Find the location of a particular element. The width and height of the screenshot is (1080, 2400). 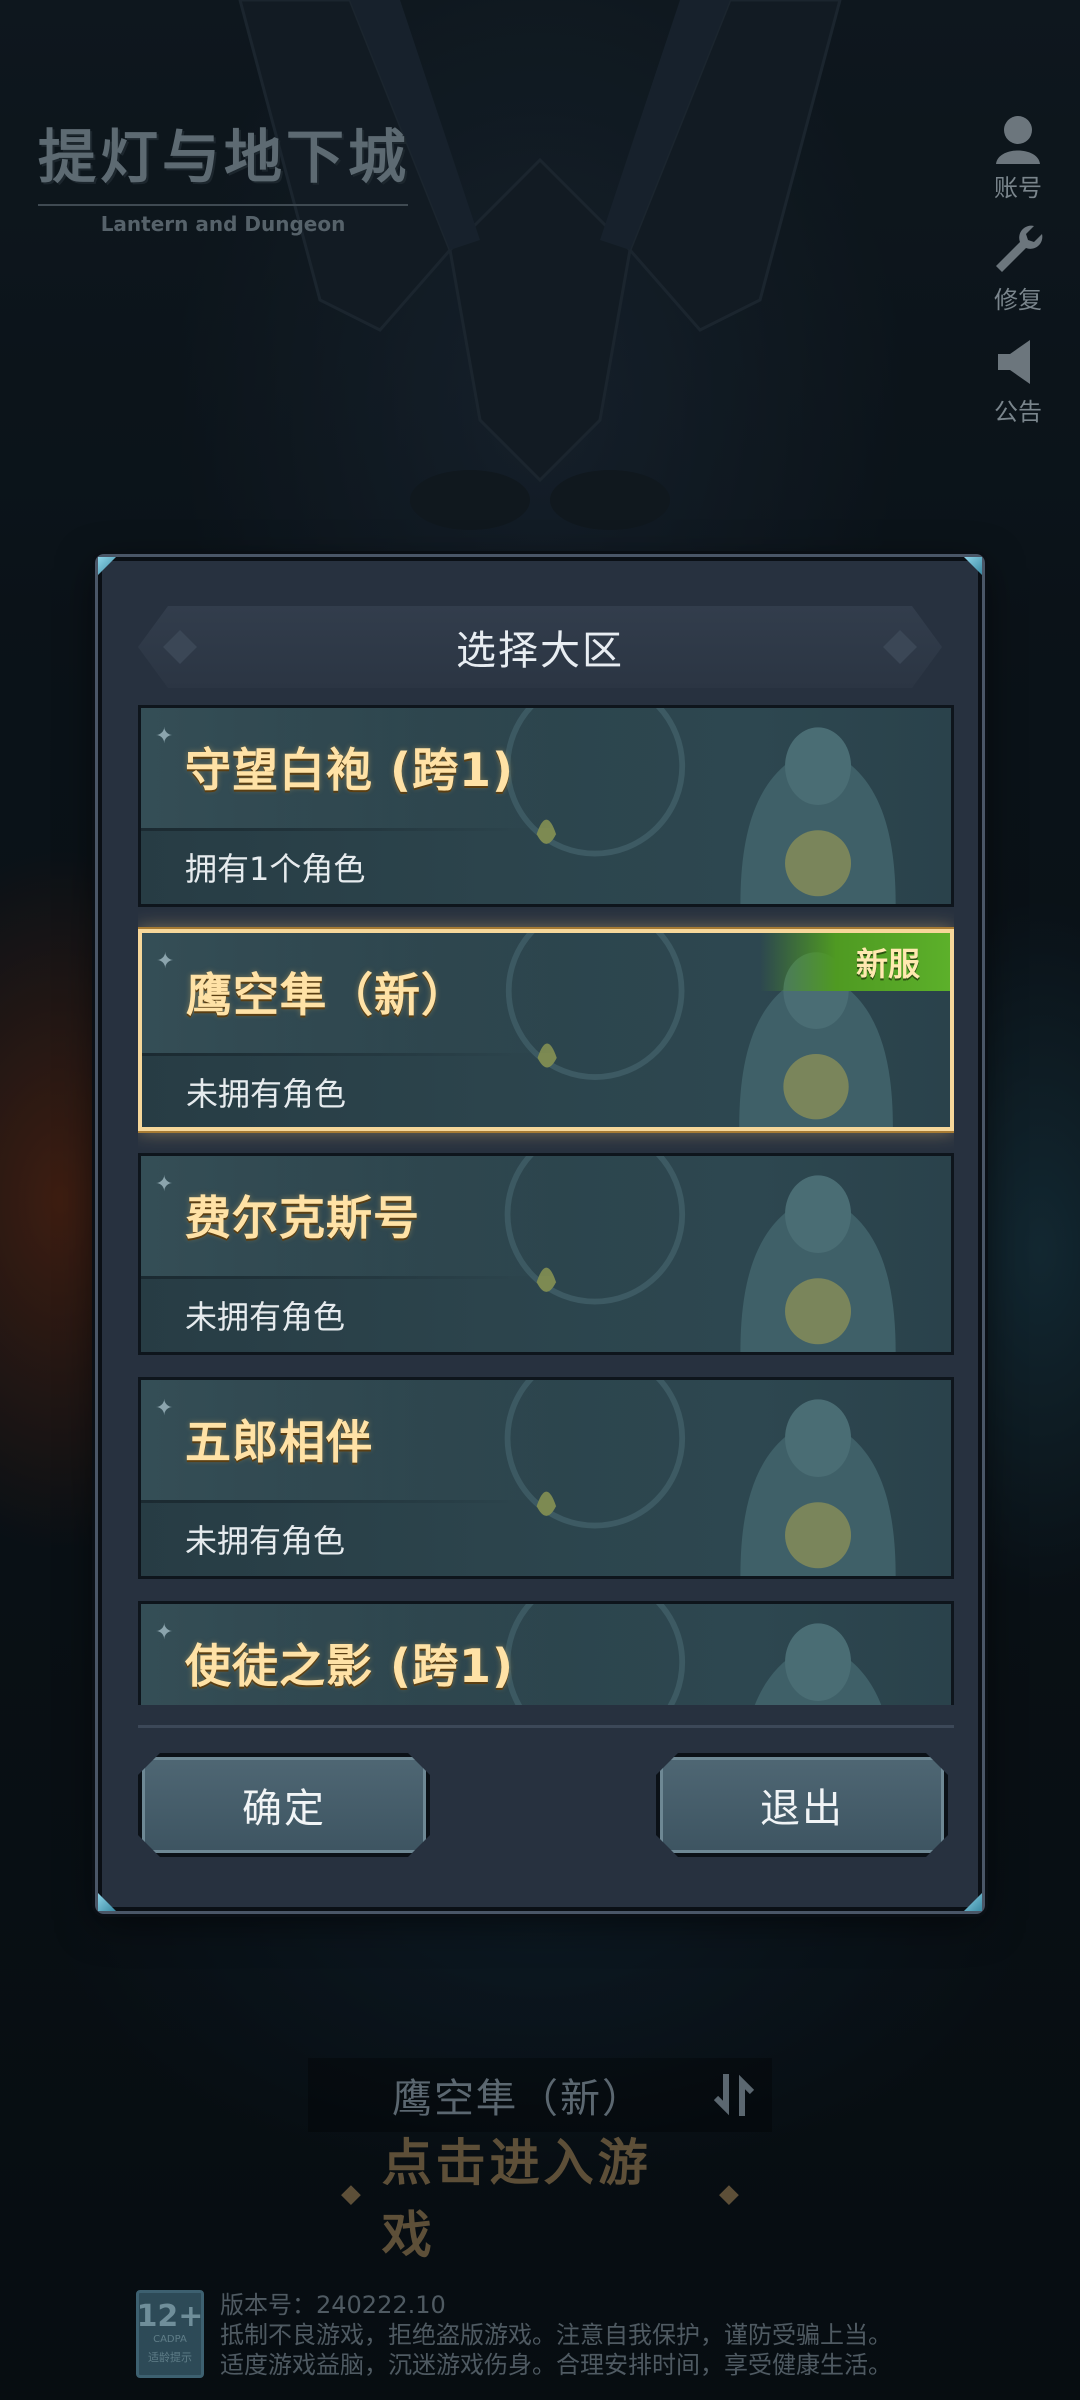

health-notice-line2: 适度游戏益脑，沉迷游戏伤身。合理安排时间，享受健康生活。 is located at coordinates (556, 2365).